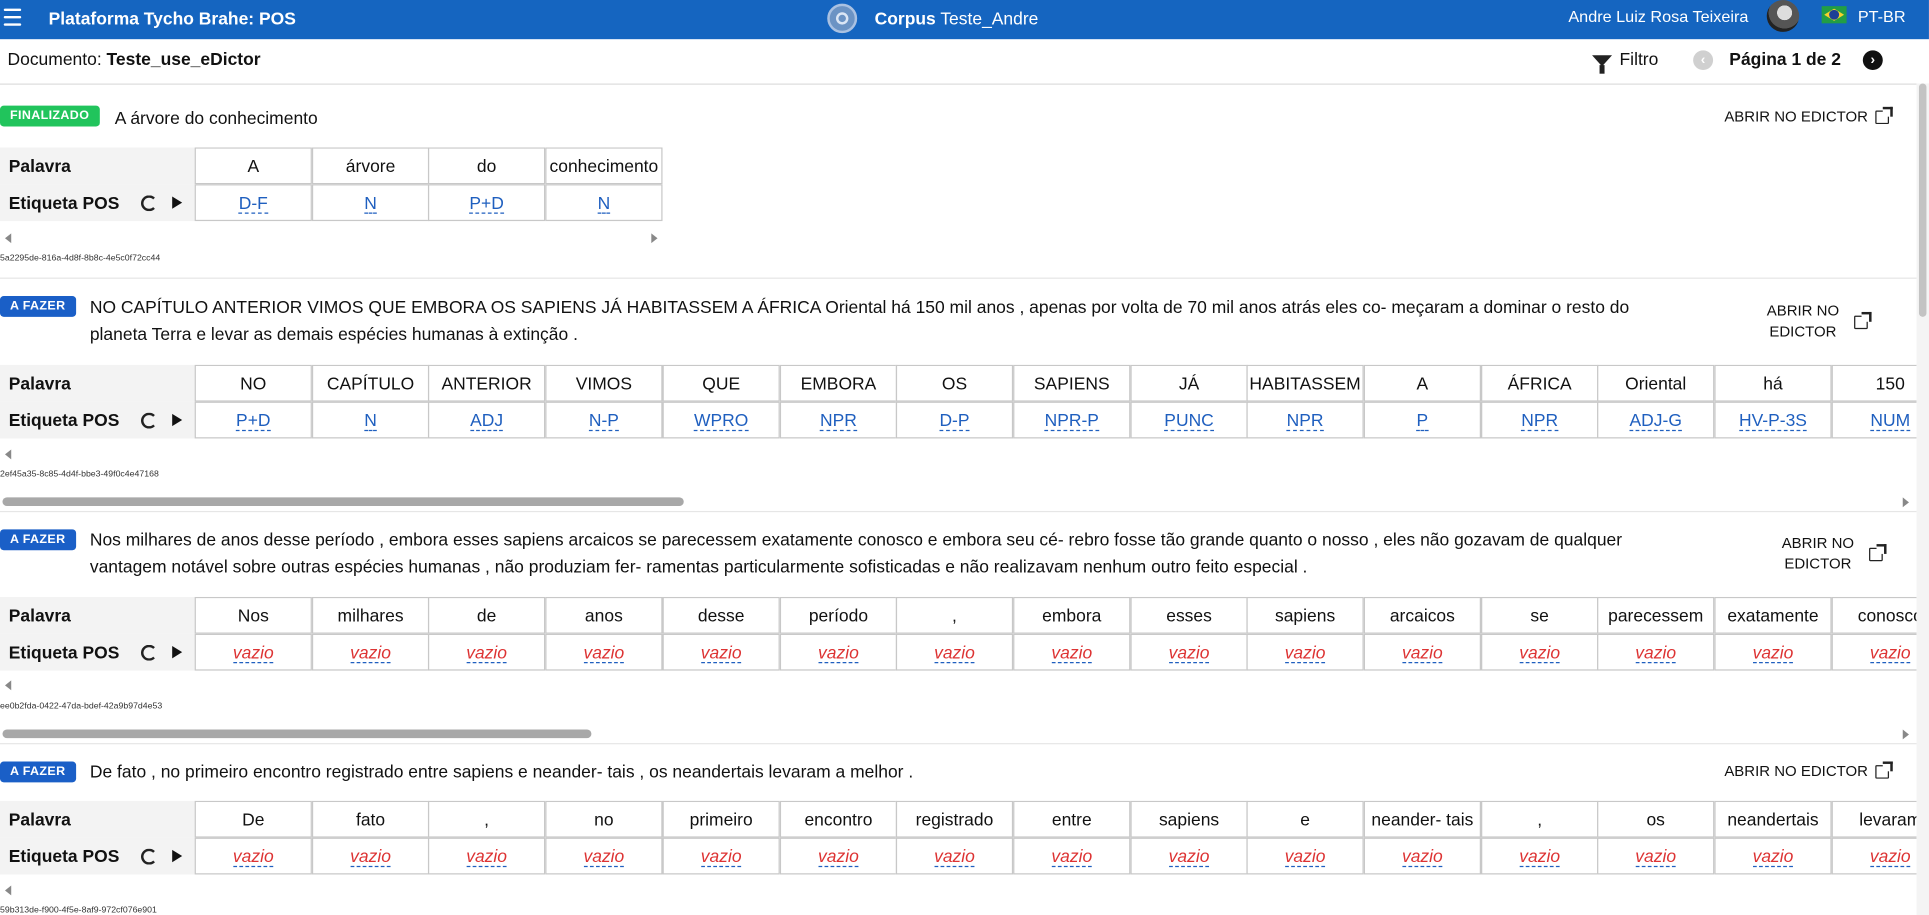 The width and height of the screenshot is (1929, 915). I want to click on tag-cell: N, so click(370, 203).